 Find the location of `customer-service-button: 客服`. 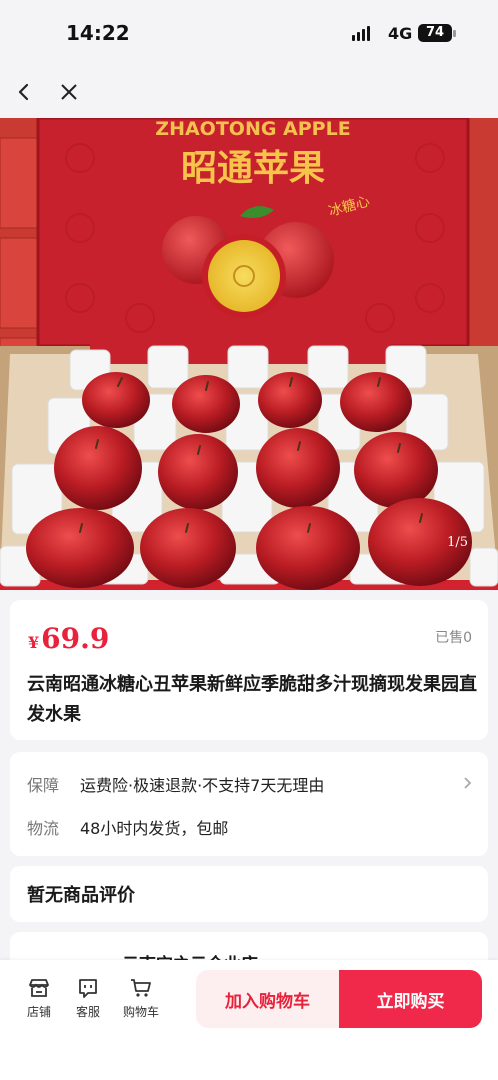

customer-service-button: 客服 is located at coordinates (88, 998).